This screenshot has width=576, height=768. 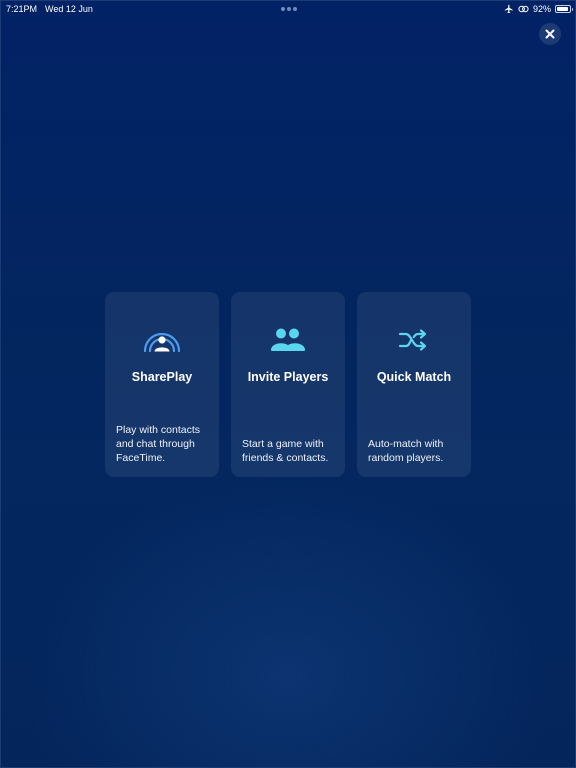 I want to click on status-indicators: 92%, so click(x=538, y=8).